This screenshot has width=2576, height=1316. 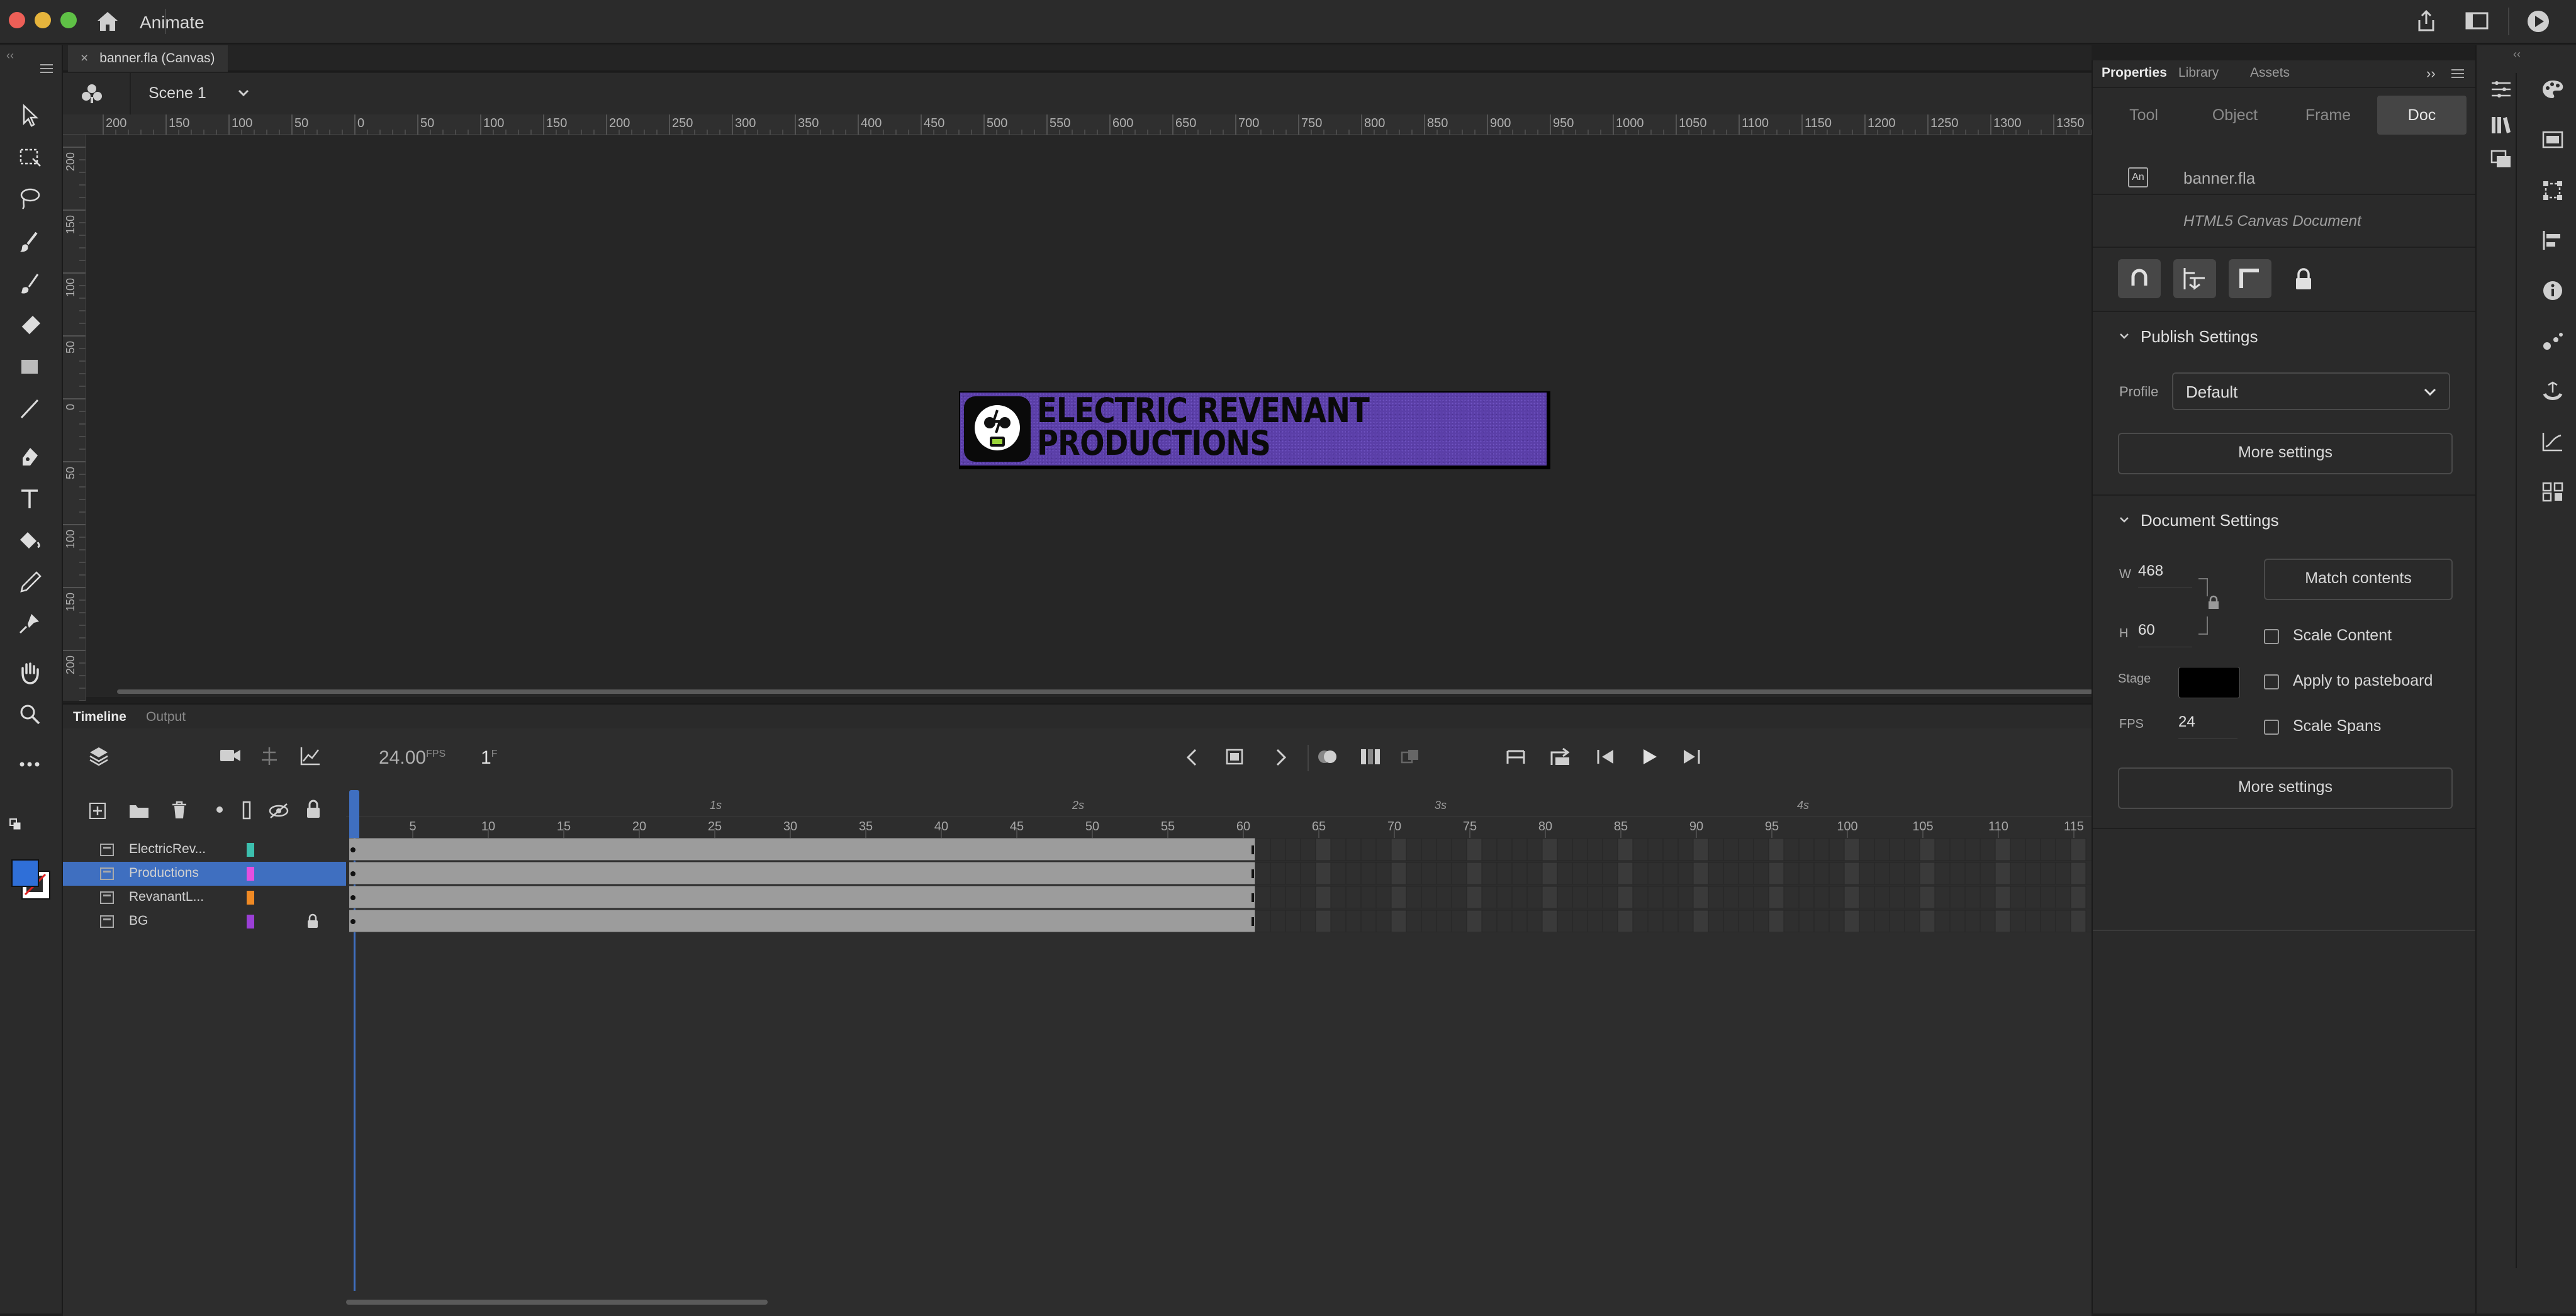 I want to click on collapse-strip-icon: ‹‹, so click(x=2517, y=54).